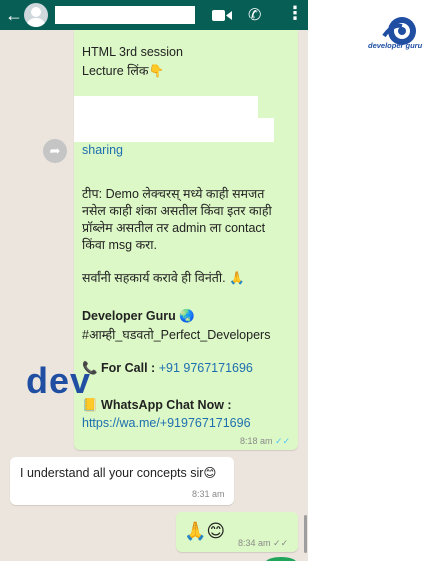 This screenshot has width=441, height=561. What do you see at coordinates (58, 381) in the screenshot?
I see `watermark-text: dev` at bounding box center [58, 381].